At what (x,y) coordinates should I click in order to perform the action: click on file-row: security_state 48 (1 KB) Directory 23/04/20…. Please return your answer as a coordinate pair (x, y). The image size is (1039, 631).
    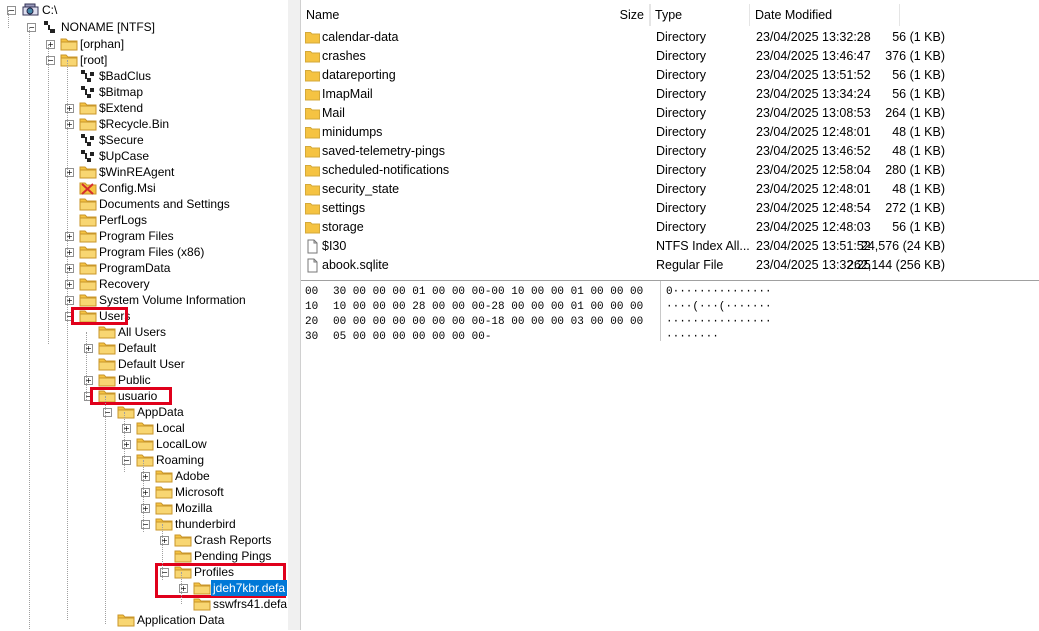
    Looking at the image, I should click on (670, 189).